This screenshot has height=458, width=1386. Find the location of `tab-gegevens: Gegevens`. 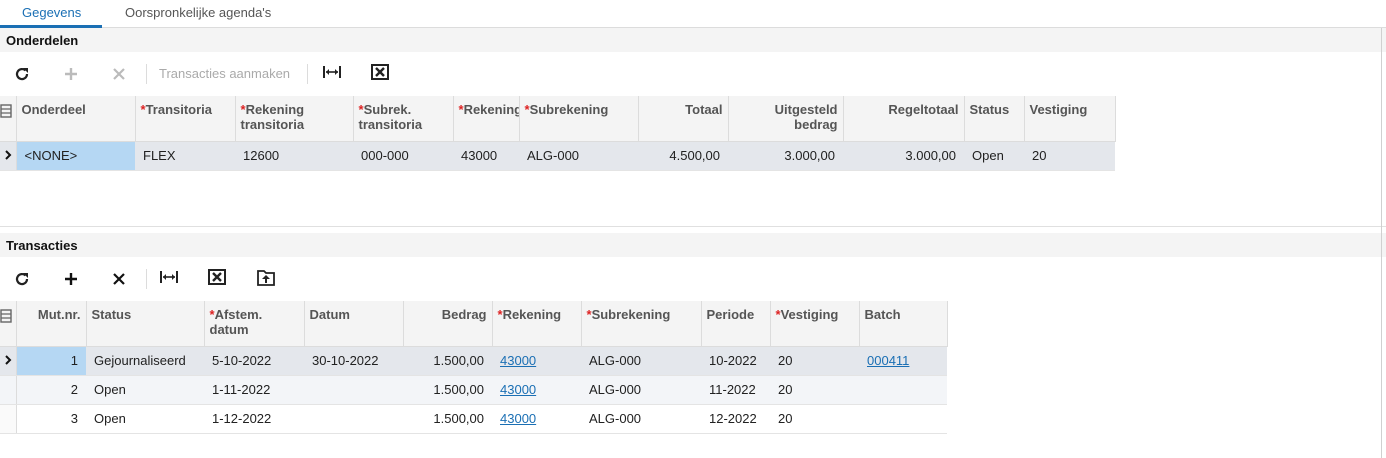

tab-gegevens: Gegevens is located at coordinates (51, 12).